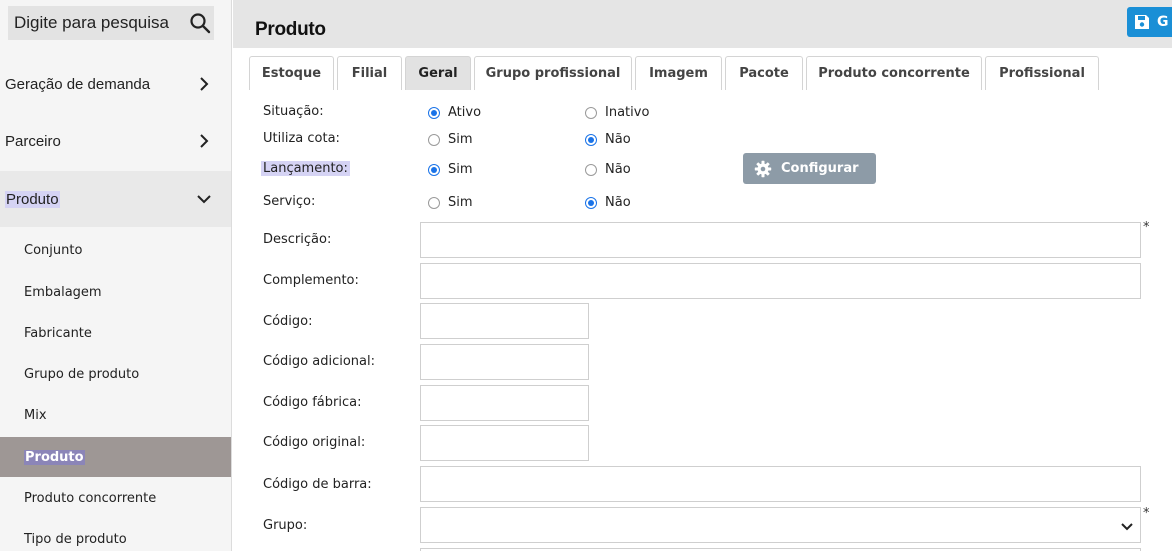 This screenshot has height=551, width=1172. What do you see at coordinates (627, 112) in the screenshot?
I see `radio-label: Inativo` at bounding box center [627, 112].